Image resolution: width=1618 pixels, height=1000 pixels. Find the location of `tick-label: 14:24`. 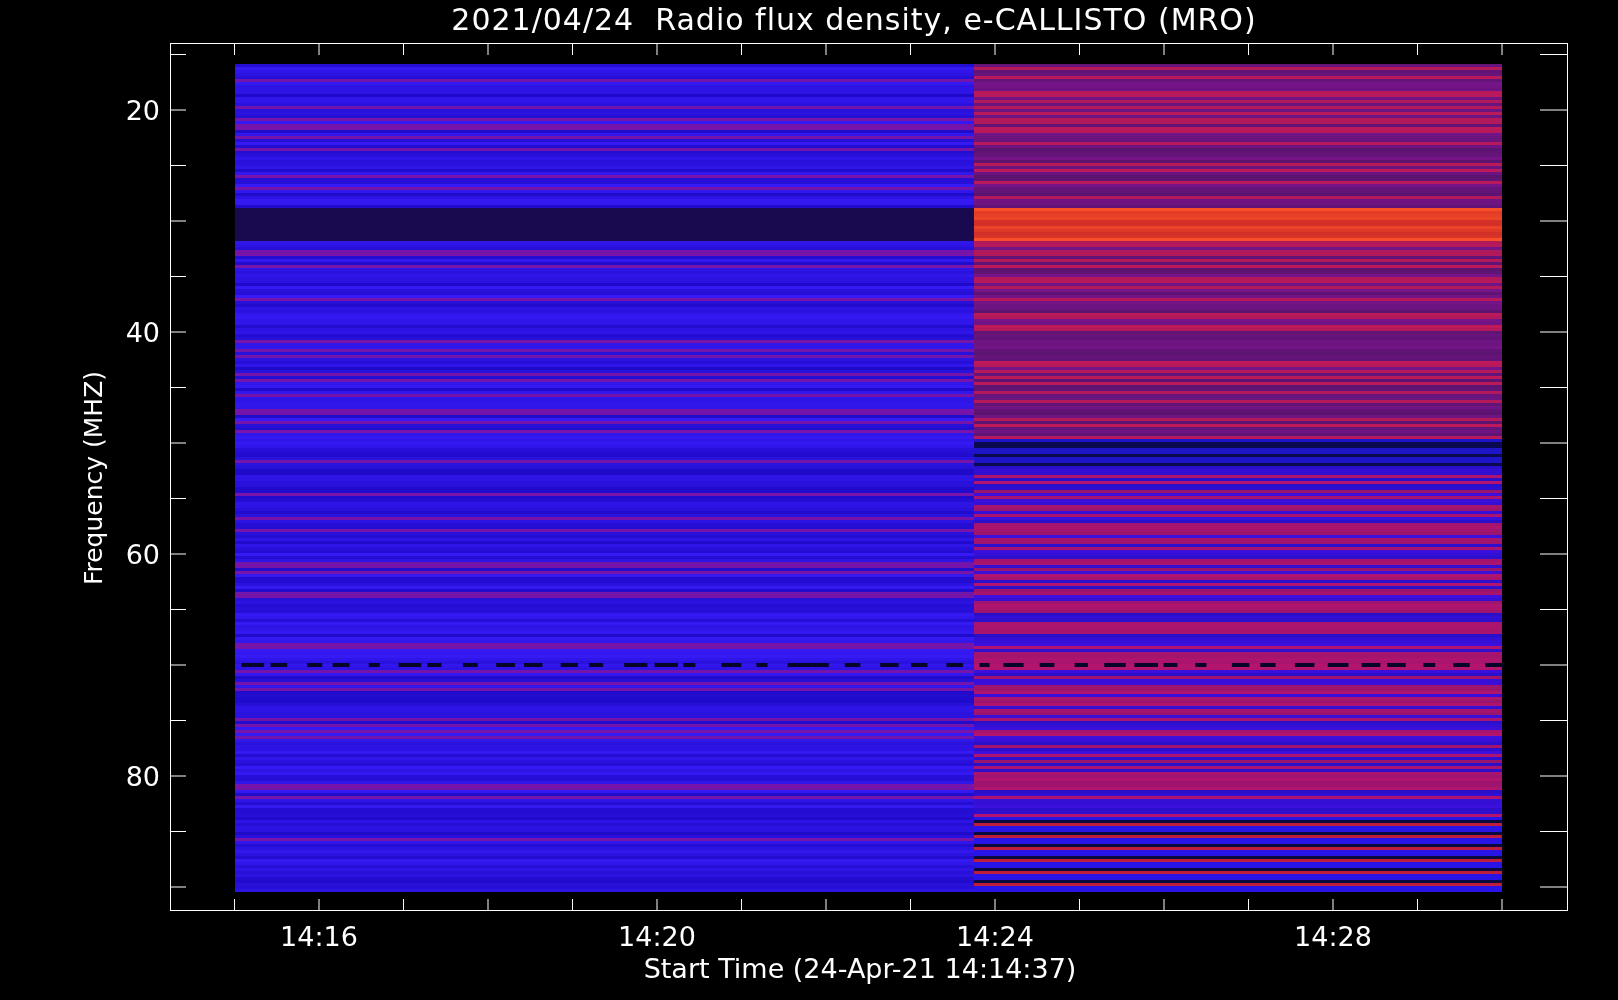

tick-label: 14:24 is located at coordinates (995, 936).